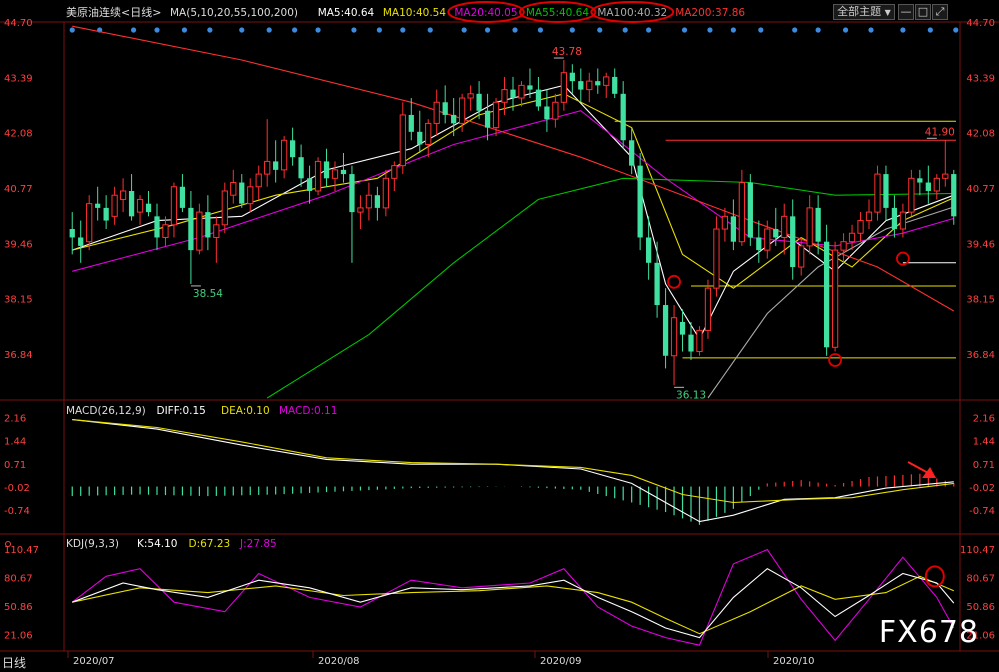  What do you see at coordinates (980, 300) in the screenshot?
I see `price-tick-right: 38.15` at bounding box center [980, 300].